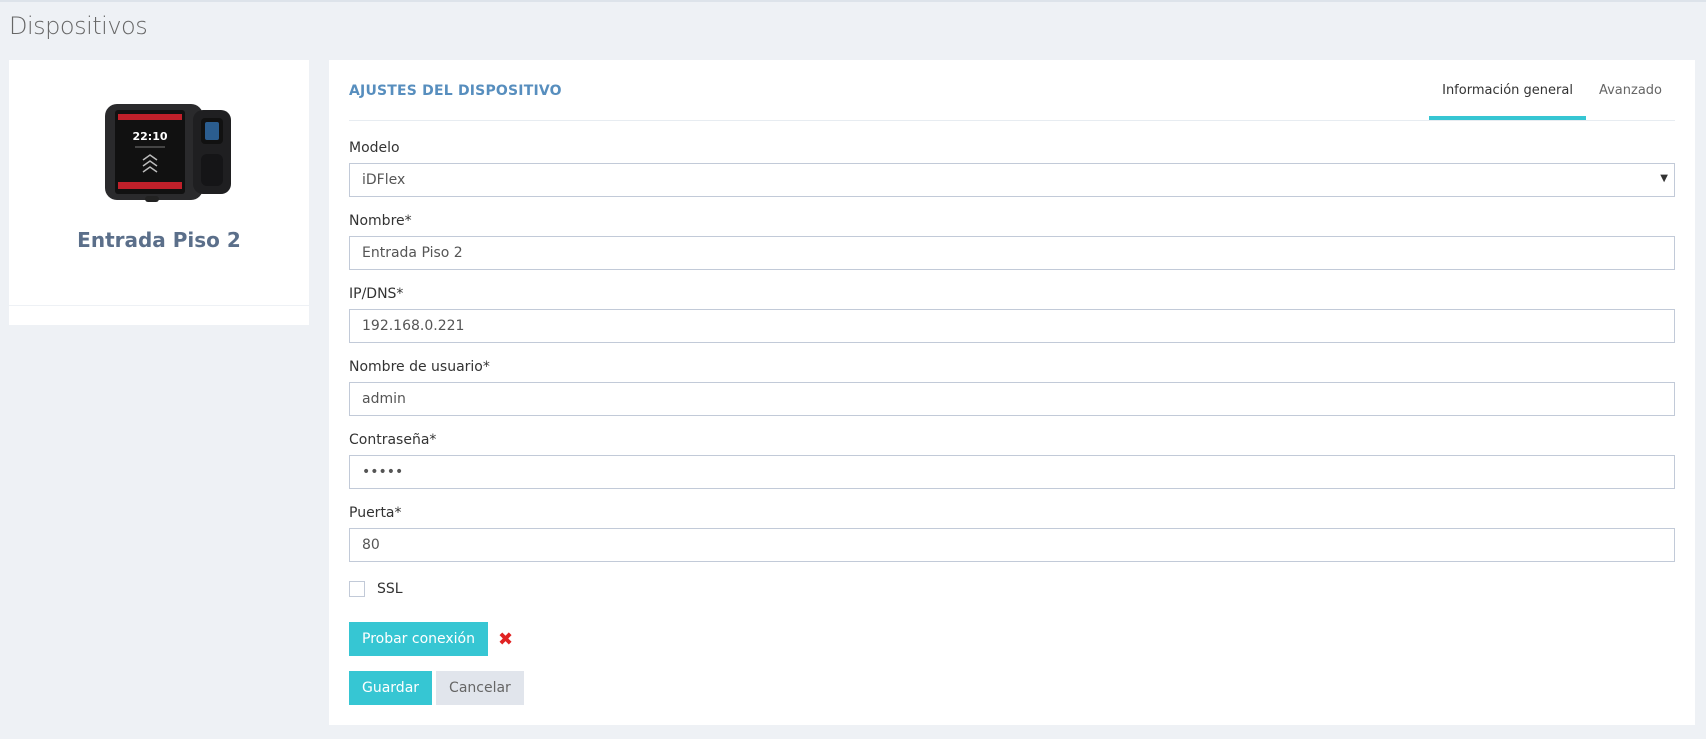 This screenshot has height=739, width=1706. Describe the element at coordinates (159, 305) in the screenshot. I see `card-divider` at that location.